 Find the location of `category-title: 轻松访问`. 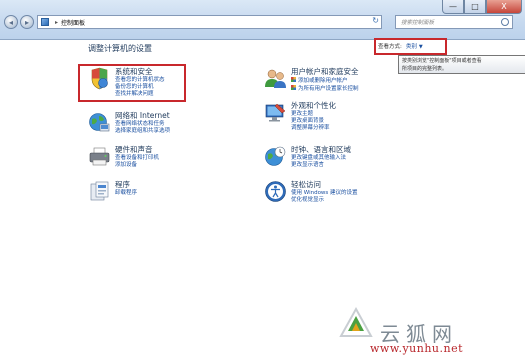

category-title: 轻松访问 is located at coordinates (324, 185).